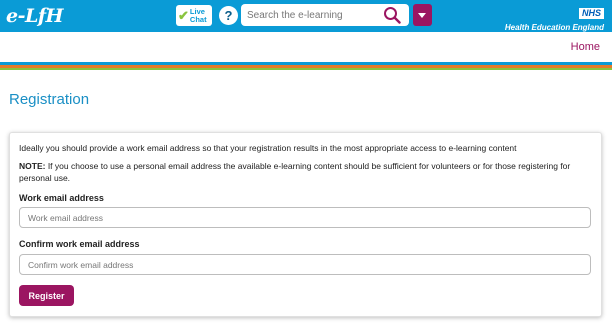 Image resolution: width=612 pixels, height=324 pixels. Describe the element at coordinates (591, 13) in the screenshot. I see `nhs-badge: NHS` at that location.